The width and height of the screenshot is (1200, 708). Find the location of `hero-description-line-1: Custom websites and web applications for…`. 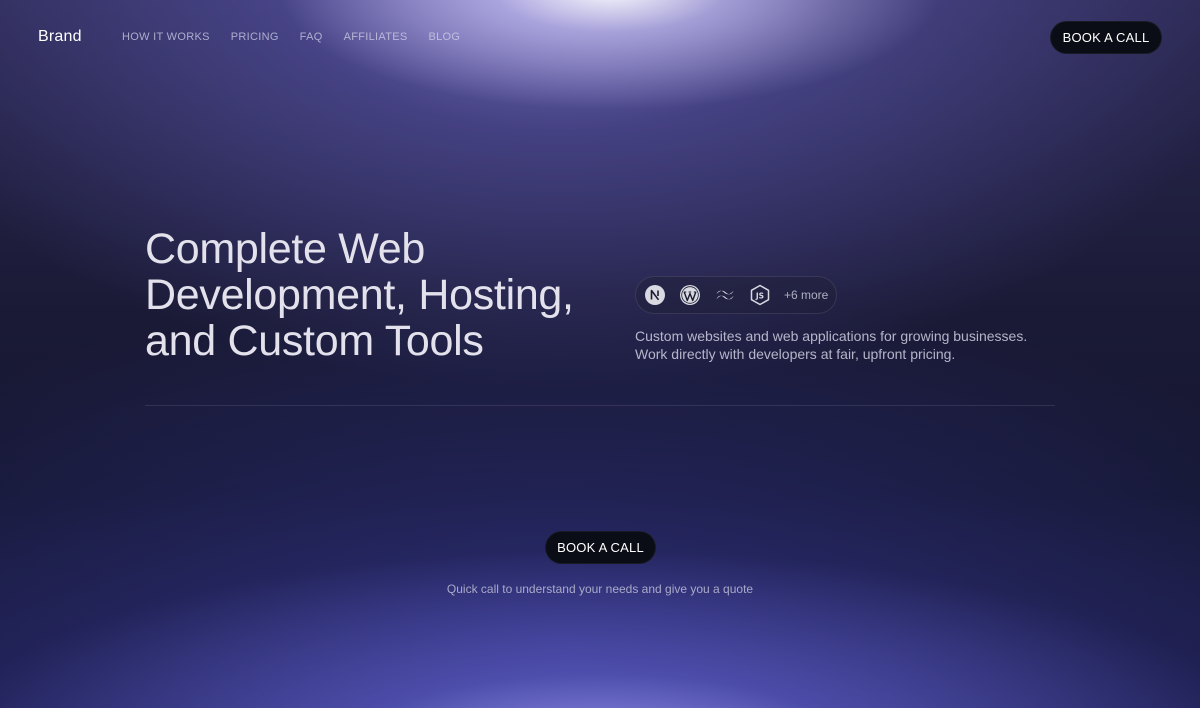

hero-description-line-1: Custom websites and web applications for… is located at coordinates (831, 336).